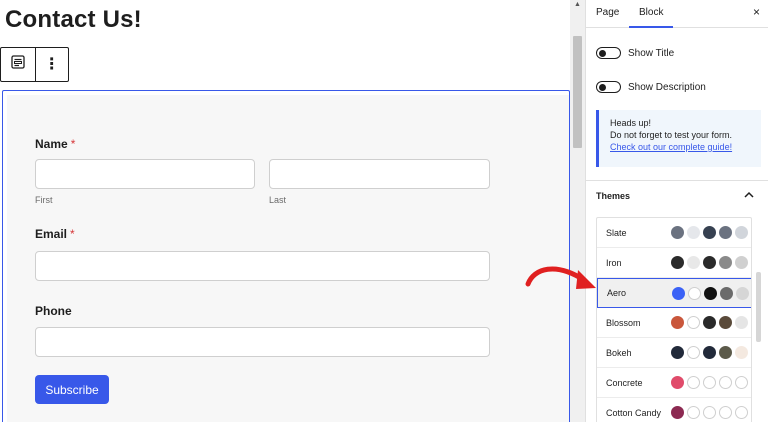  I want to click on last-sublabel: Last, so click(278, 200).